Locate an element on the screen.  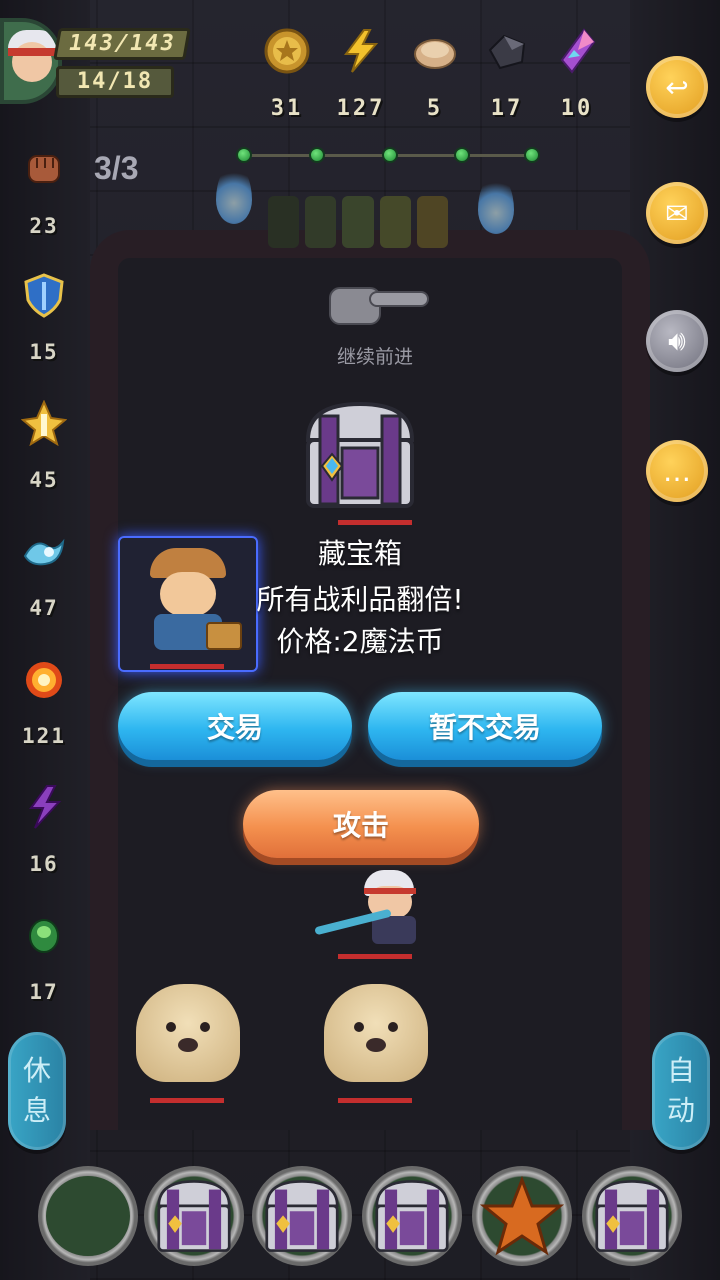
energy-count: 127 is located at coordinates (361, 108).